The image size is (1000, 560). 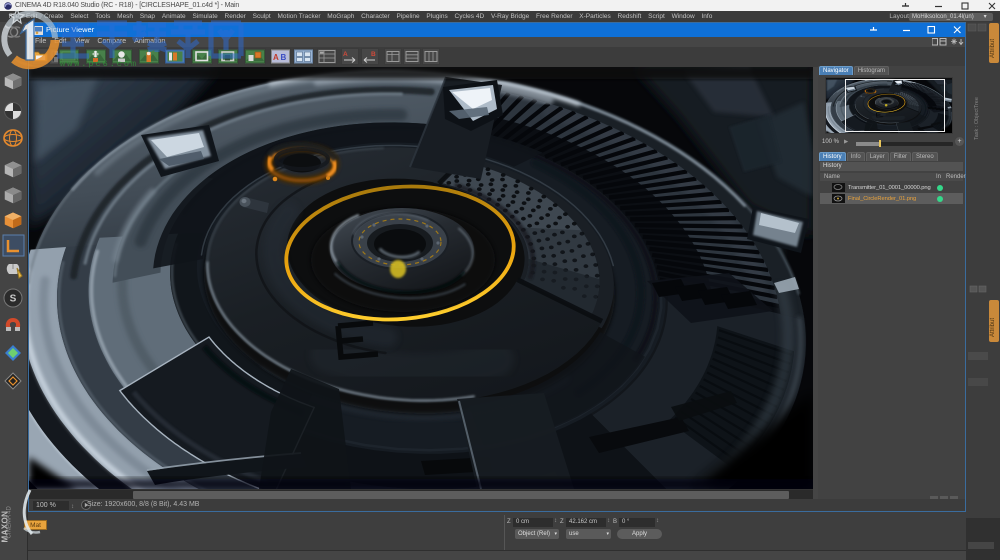 I want to click on svg-text: S, so click(x=13, y=299).